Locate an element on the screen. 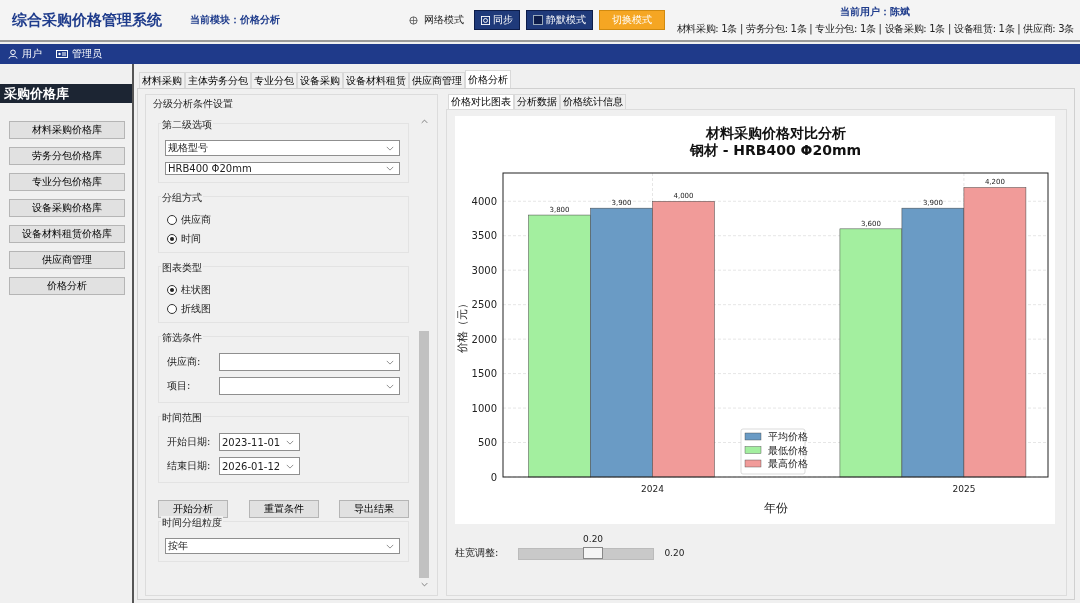 This screenshot has height=603, width=1080. sidebar-button: 价格分析 is located at coordinates (67, 286).